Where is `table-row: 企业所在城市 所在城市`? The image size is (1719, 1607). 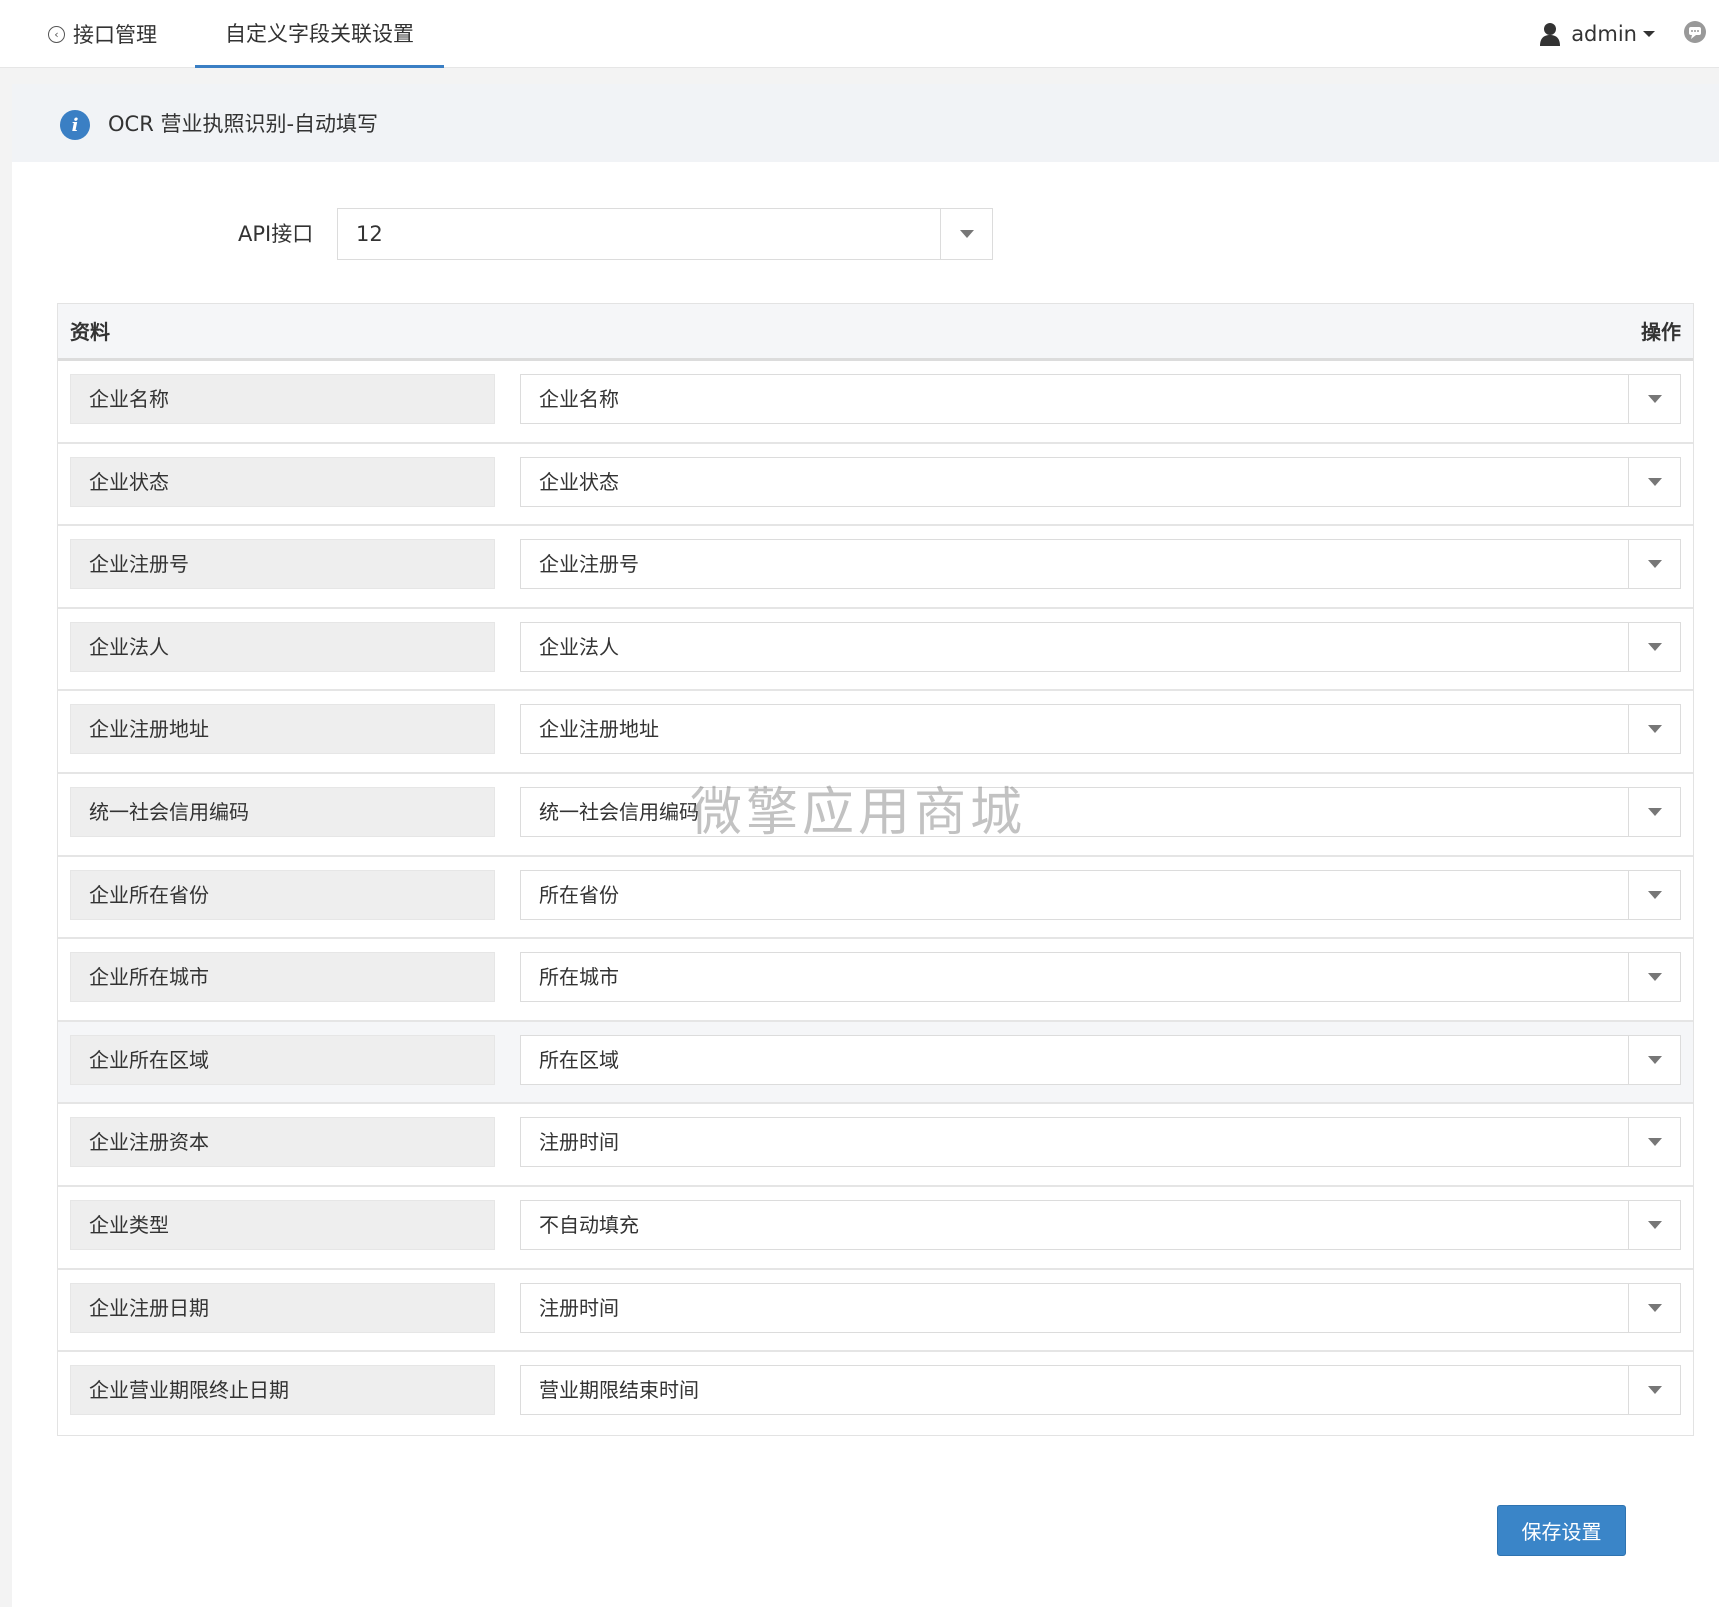 table-row: 企业所在城市 所在城市 is located at coordinates (875, 980).